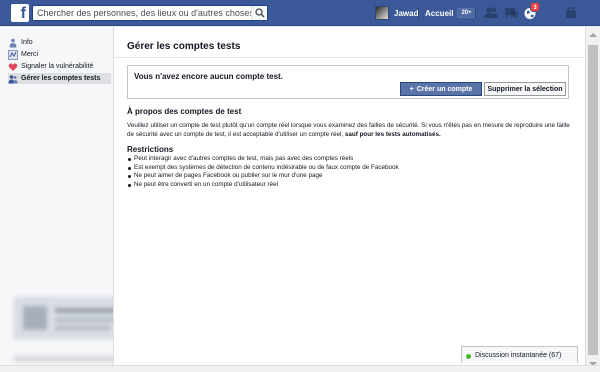 This screenshot has width=600, height=372. Describe the element at coordinates (58, 54) in the screenshot. I see `sidebar-item-thanks: Merci` at that location.